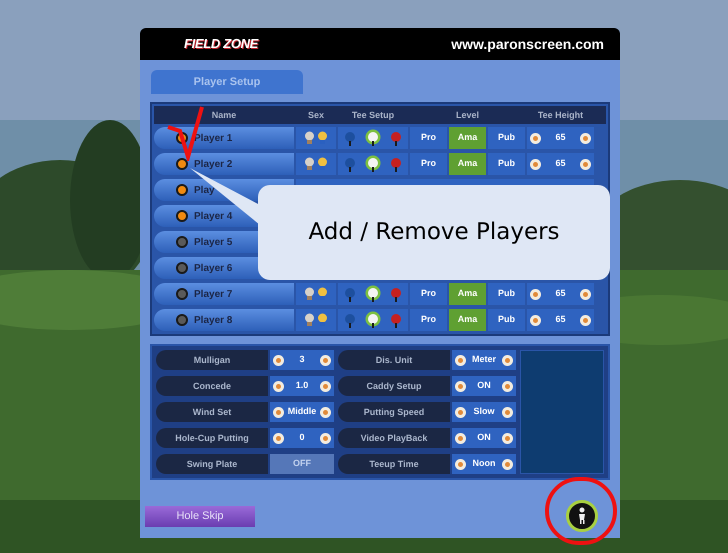  I want to click on setting-label: Wind Set, so click(212, 412).